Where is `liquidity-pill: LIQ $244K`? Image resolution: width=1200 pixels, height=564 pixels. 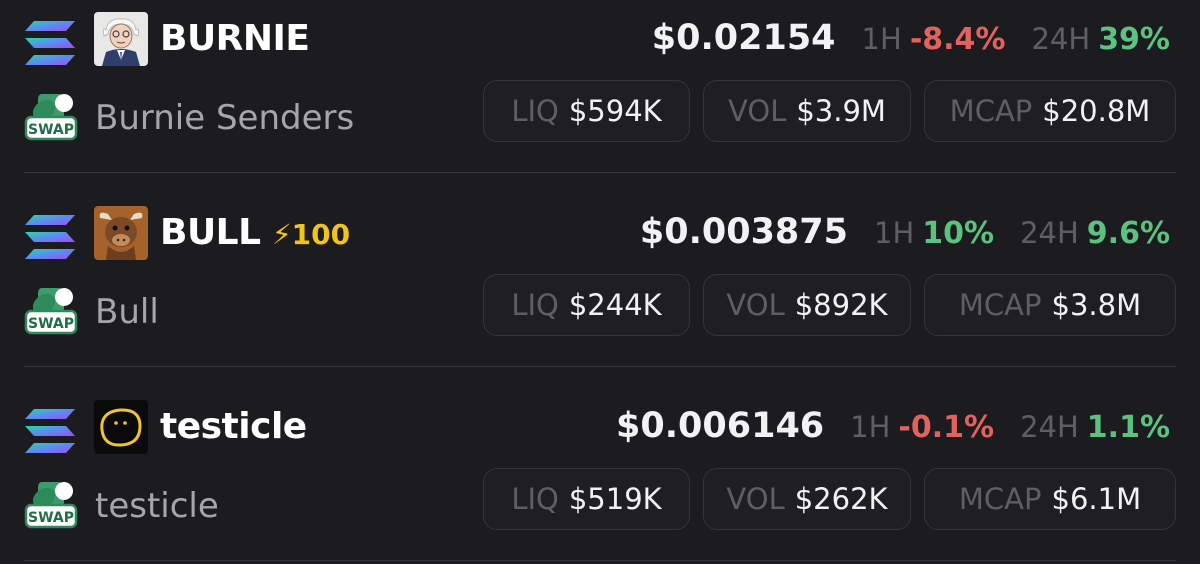
liquidity-pill: LIQ $244K is located at coordinates (586, 305).